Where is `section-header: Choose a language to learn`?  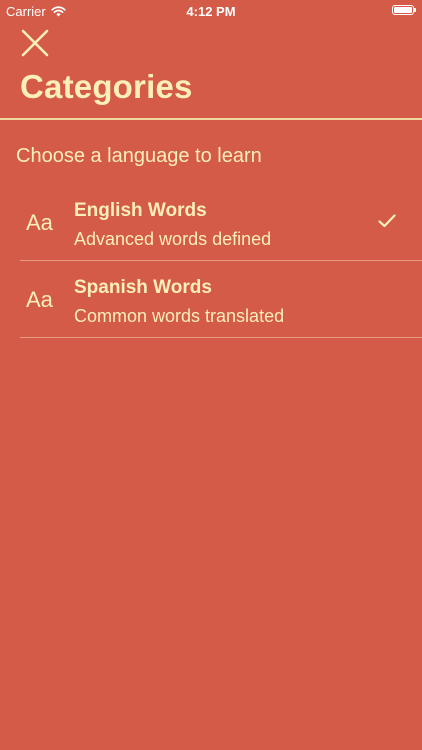 section-header: Choose a language to learn is located at coordinates (139, 156).